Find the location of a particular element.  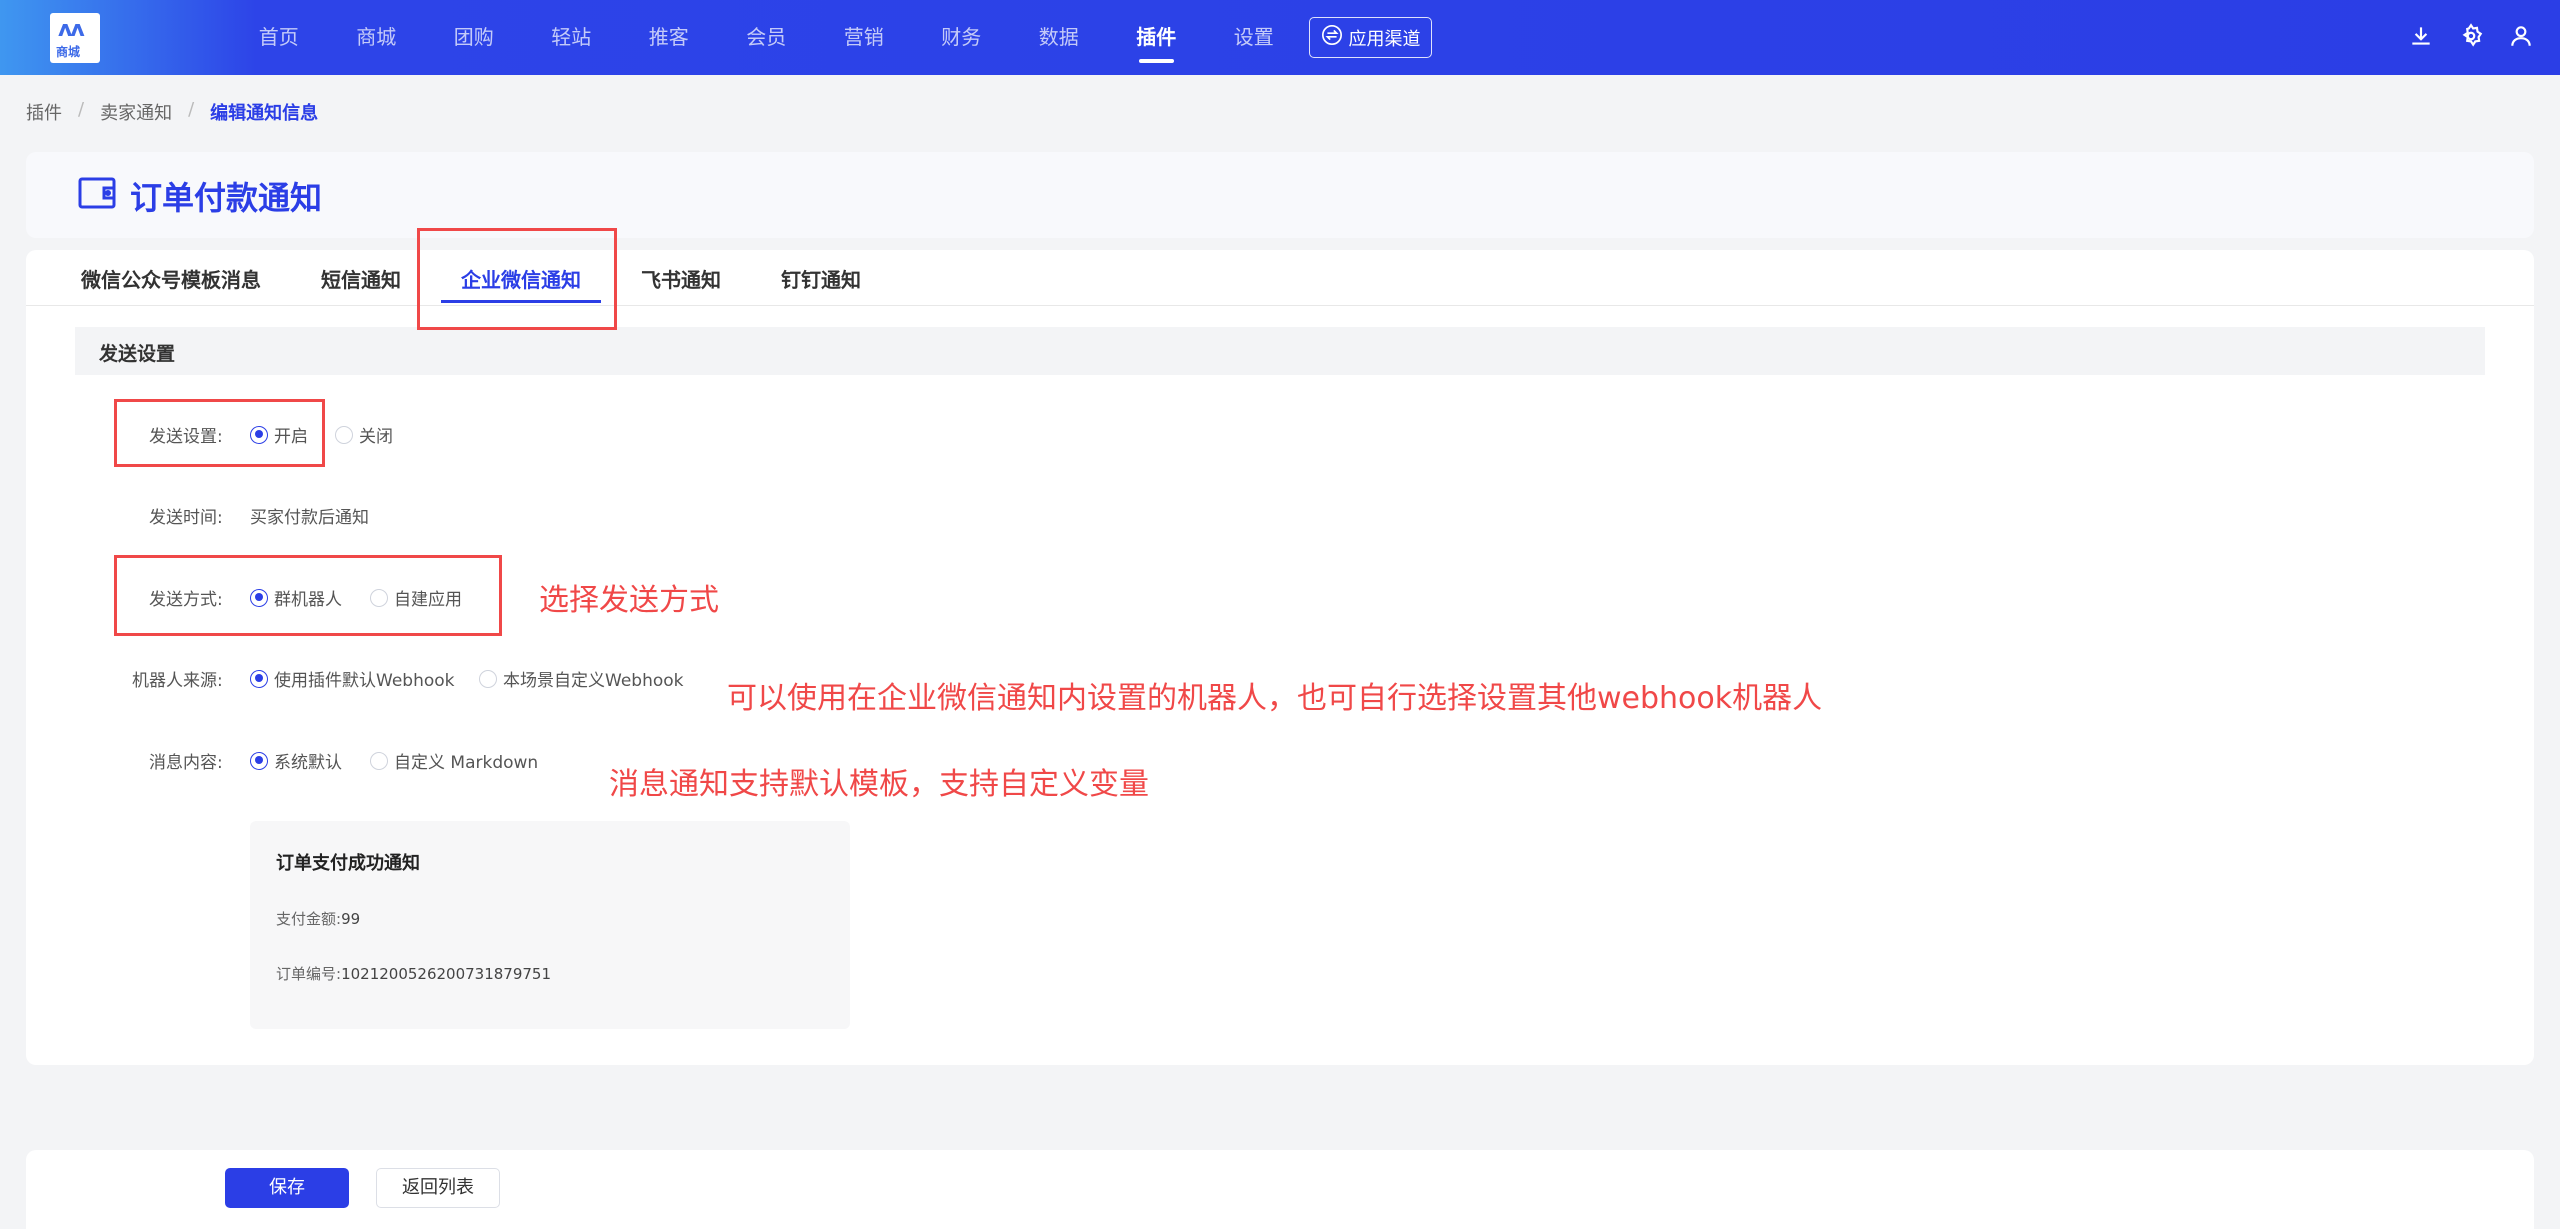

radio-system-default: 系统默认 is located at coordinates (296, 760).